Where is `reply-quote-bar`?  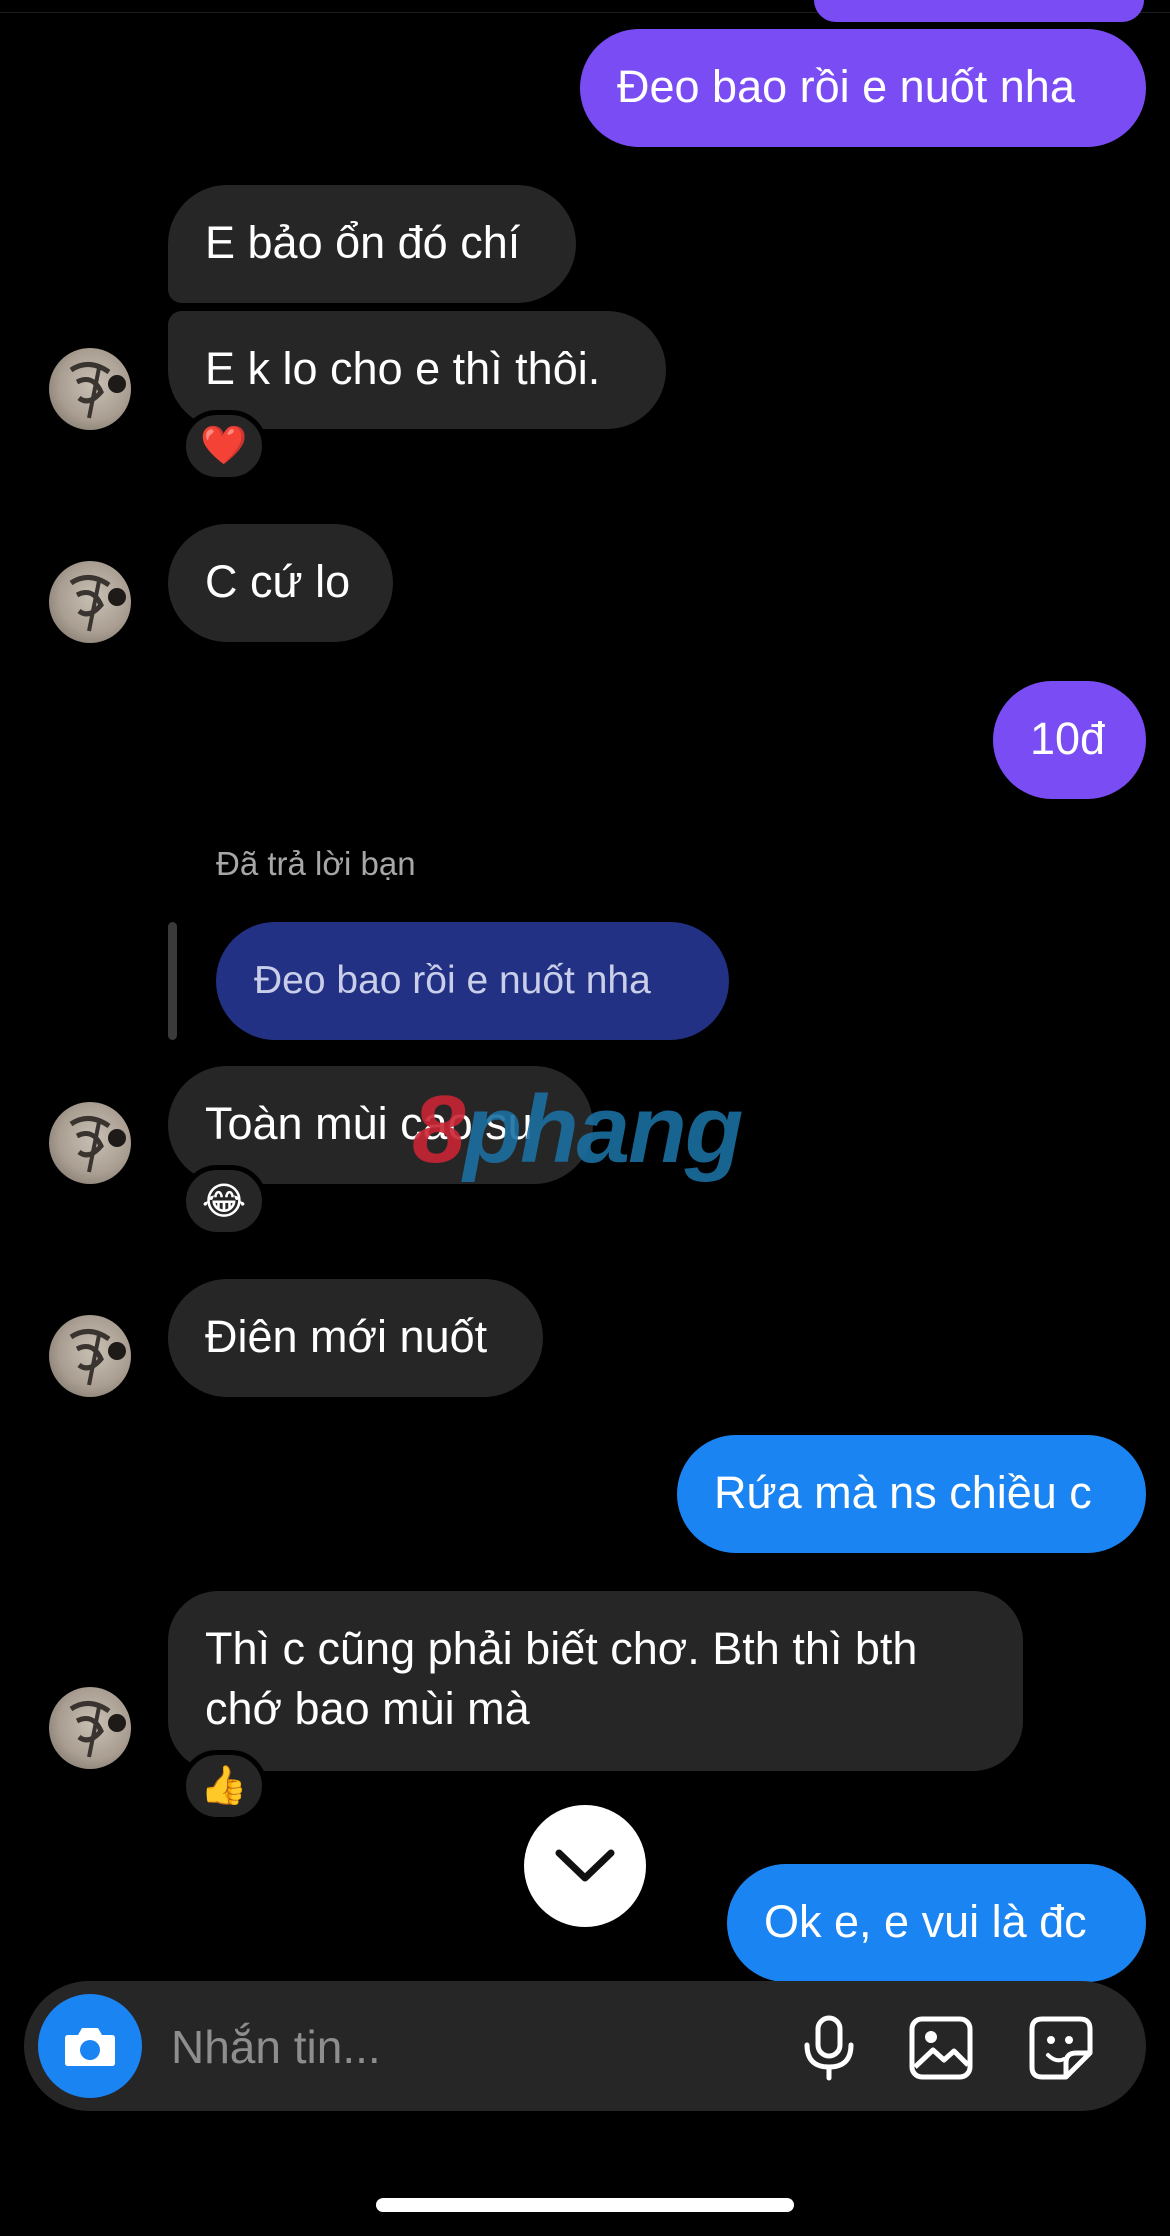 reply-quote-bar is located at coordinates (172, 981).